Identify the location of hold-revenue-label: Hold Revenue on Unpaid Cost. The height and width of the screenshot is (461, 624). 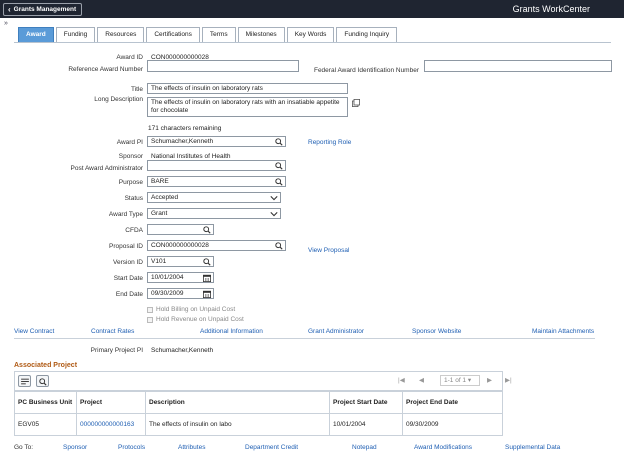
(200, 319).